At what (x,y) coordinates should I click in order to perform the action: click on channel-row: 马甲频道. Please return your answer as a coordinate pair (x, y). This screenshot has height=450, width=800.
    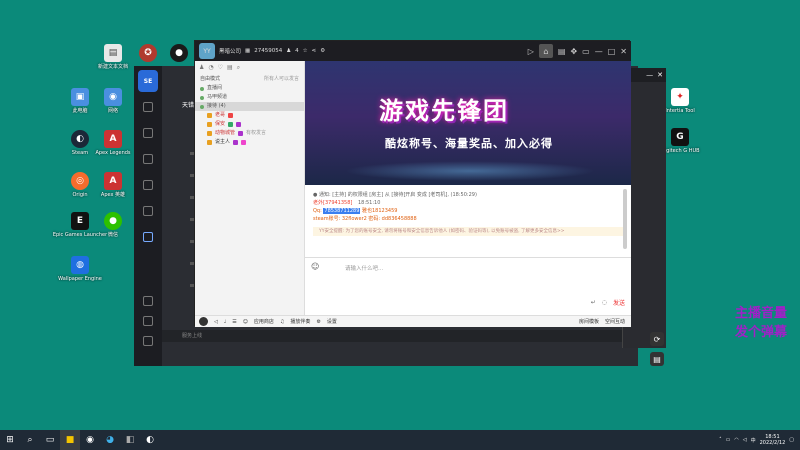
    Looking at the image, I should click on (249, 97).